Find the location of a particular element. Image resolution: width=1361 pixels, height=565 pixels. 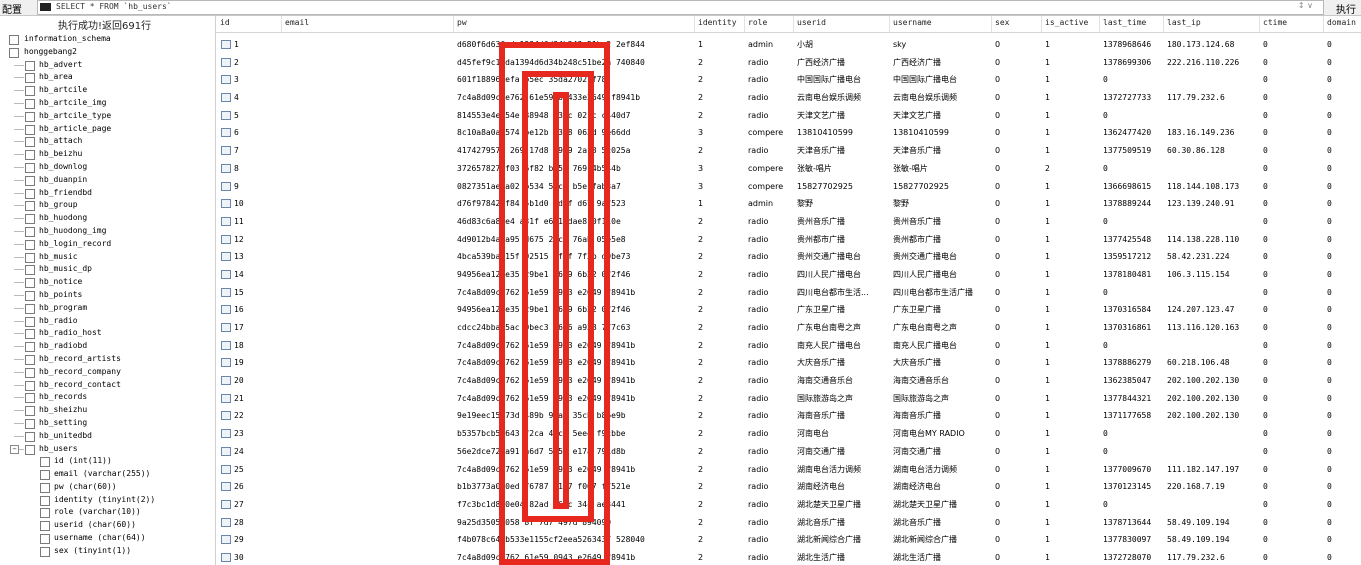

cell-id: 4 is located at coordinates (264, 98).